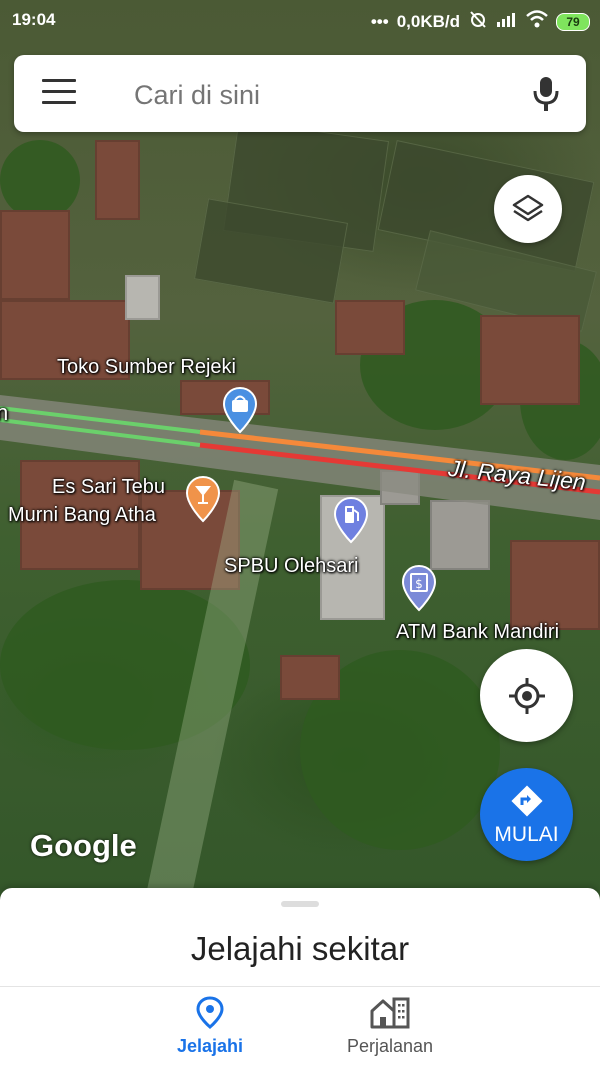 The width and height of the screenshot is (600, 1068). Describe the element at coordinates (526, 834) in the screenshot. I see `start-label: MULAI` at that location.